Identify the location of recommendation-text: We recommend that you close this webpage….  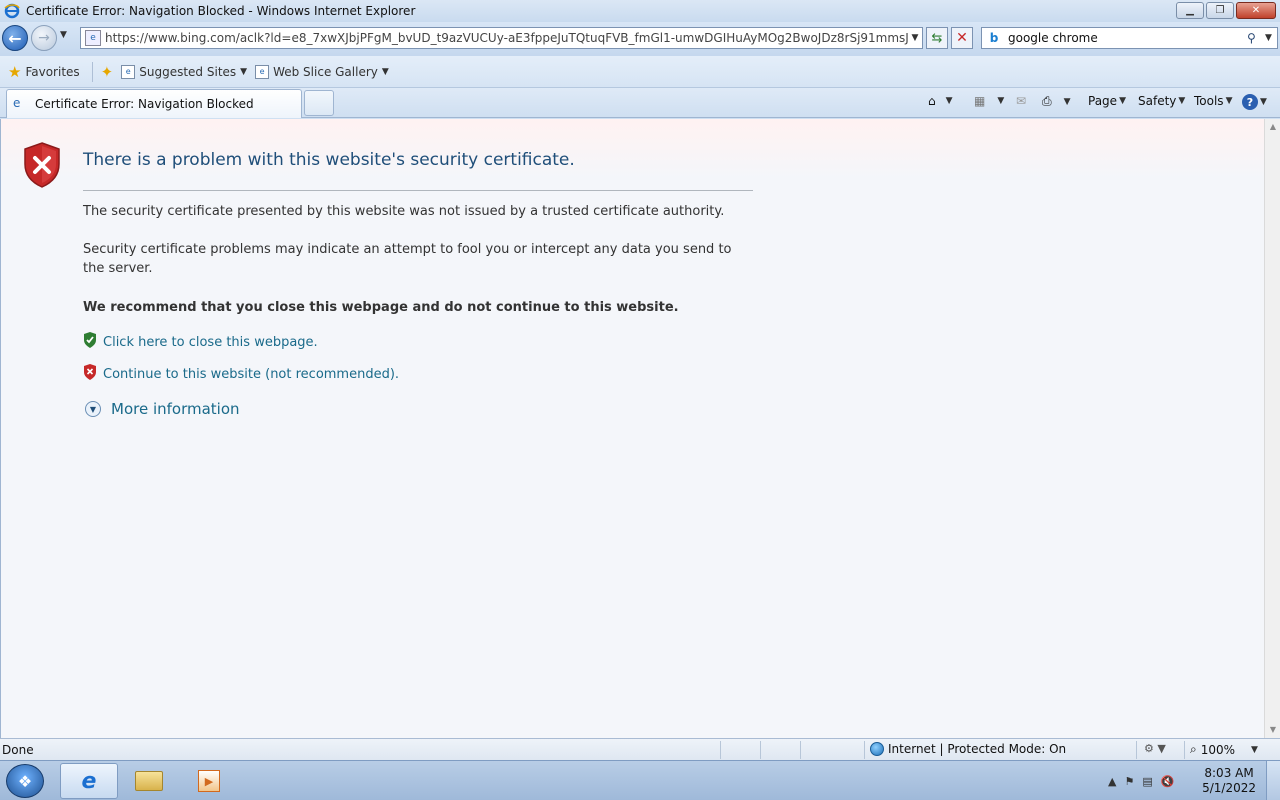
(381, 307).